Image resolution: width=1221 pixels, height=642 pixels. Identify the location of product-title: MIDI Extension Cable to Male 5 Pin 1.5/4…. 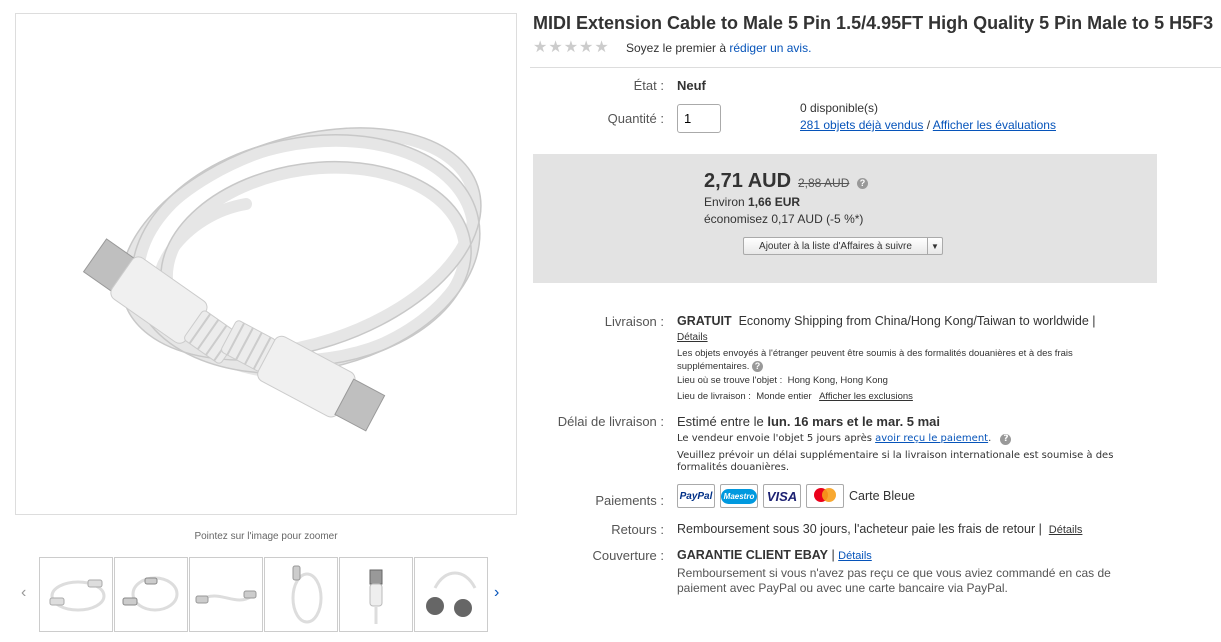
(873, 23).